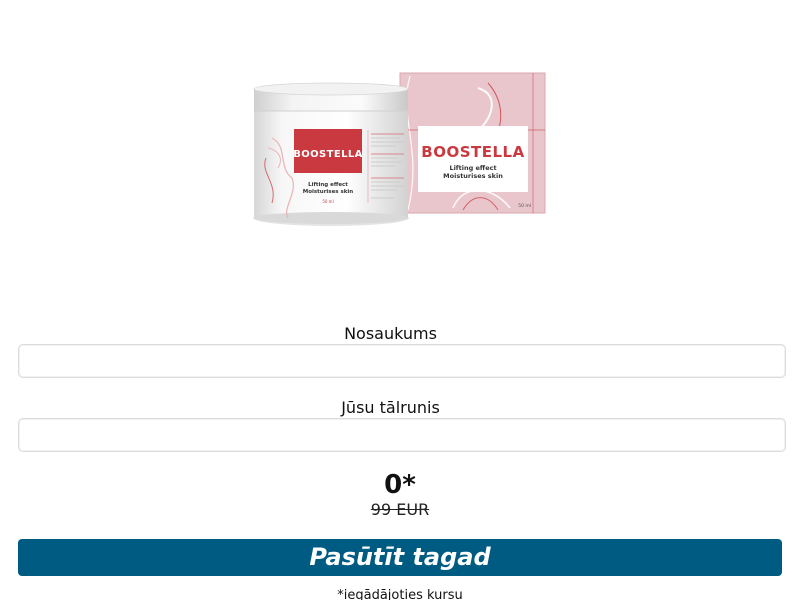 The width and height of the screenshot is (800, 600). I want to click on name-input, so click(402, 361).